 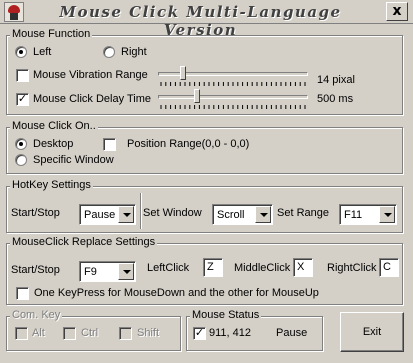 I want to click on rightclick-label: RightClick, so click(x=352, y=268).